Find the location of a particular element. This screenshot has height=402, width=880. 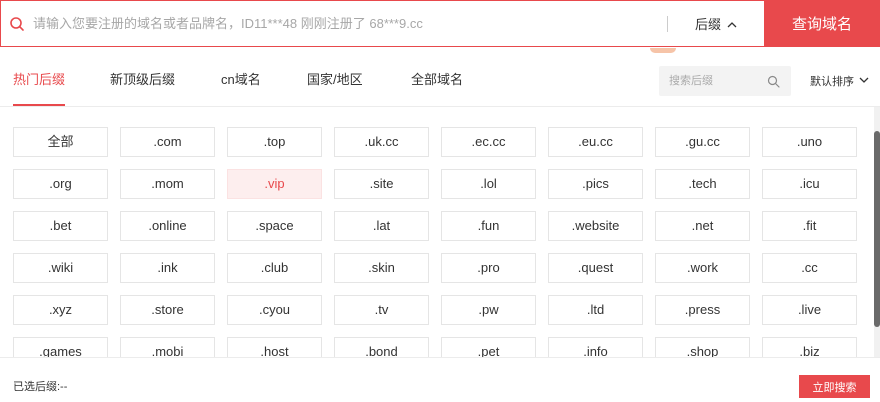

suffix-option: .bond is located at coordinates (381, 347).